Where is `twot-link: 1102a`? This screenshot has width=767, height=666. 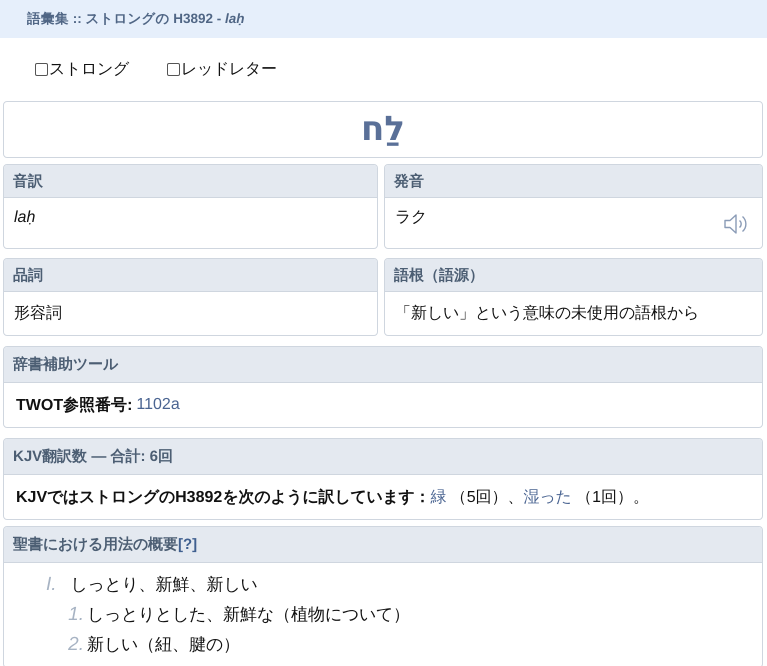 twot-link: 1102a is located at coordinates (158, 405).